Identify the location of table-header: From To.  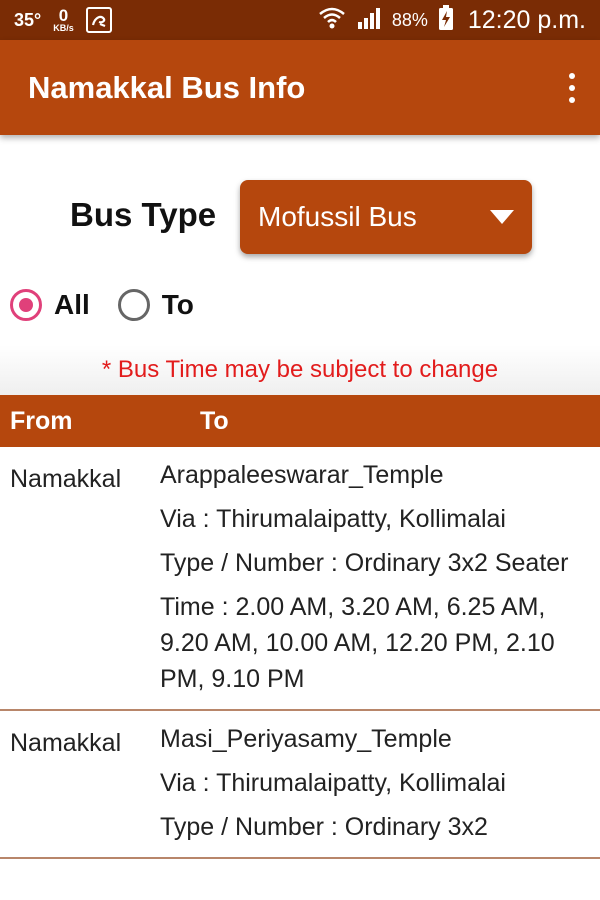
(300, 421).